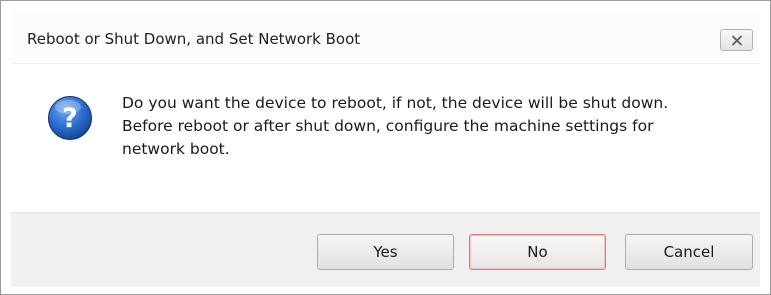 This screenshot has width=771, height=295. Describe the element at coordinates (176, 149) in the screenshot. I see `message-line: network boot.` at that location.